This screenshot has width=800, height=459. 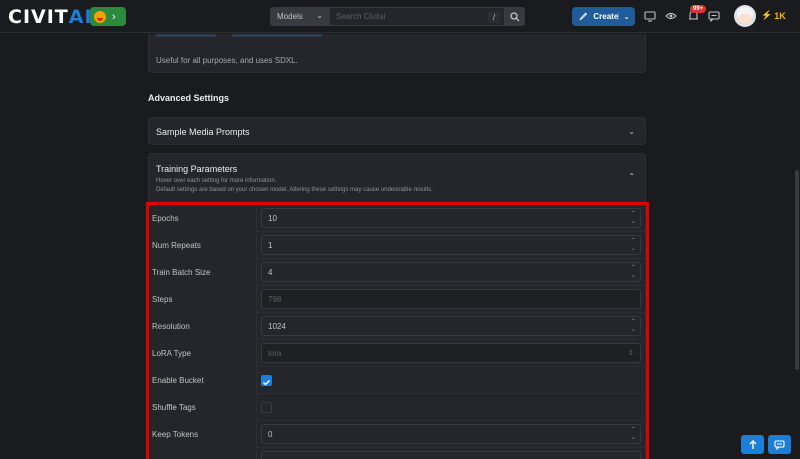 What do you see at coordinates (189, 98) in the screenshot?
I see `advanced-settings-title: Advanced Settings` at bounding box center [189, 98].